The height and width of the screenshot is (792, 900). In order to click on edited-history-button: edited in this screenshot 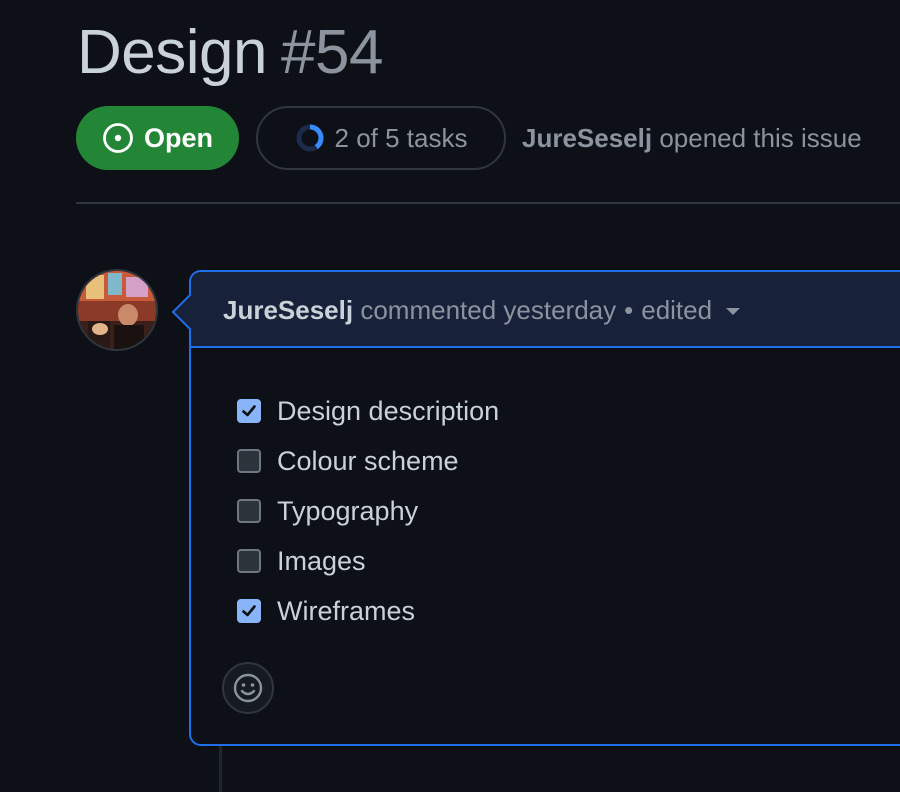, I will do `click(691, 310)`.